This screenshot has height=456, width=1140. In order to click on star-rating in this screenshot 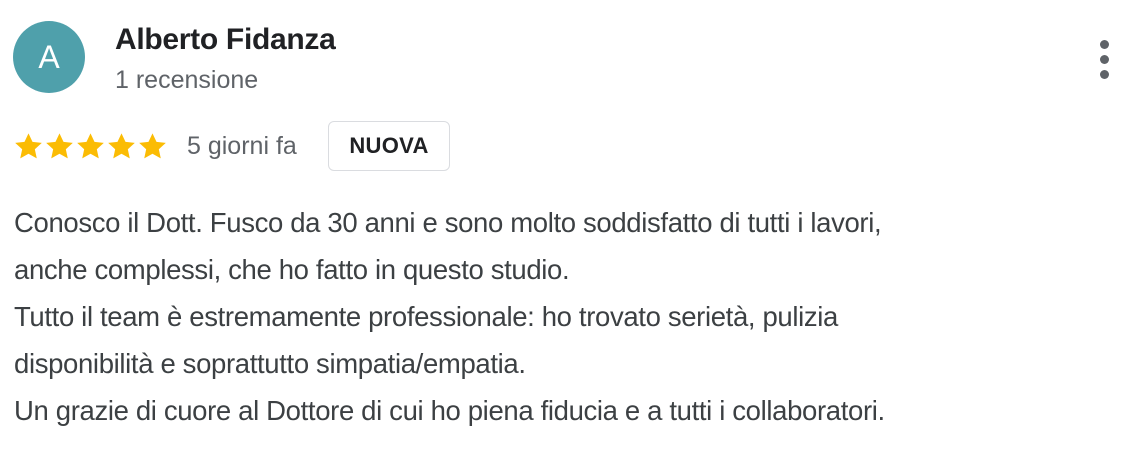, I will do `click(90, 146)`.